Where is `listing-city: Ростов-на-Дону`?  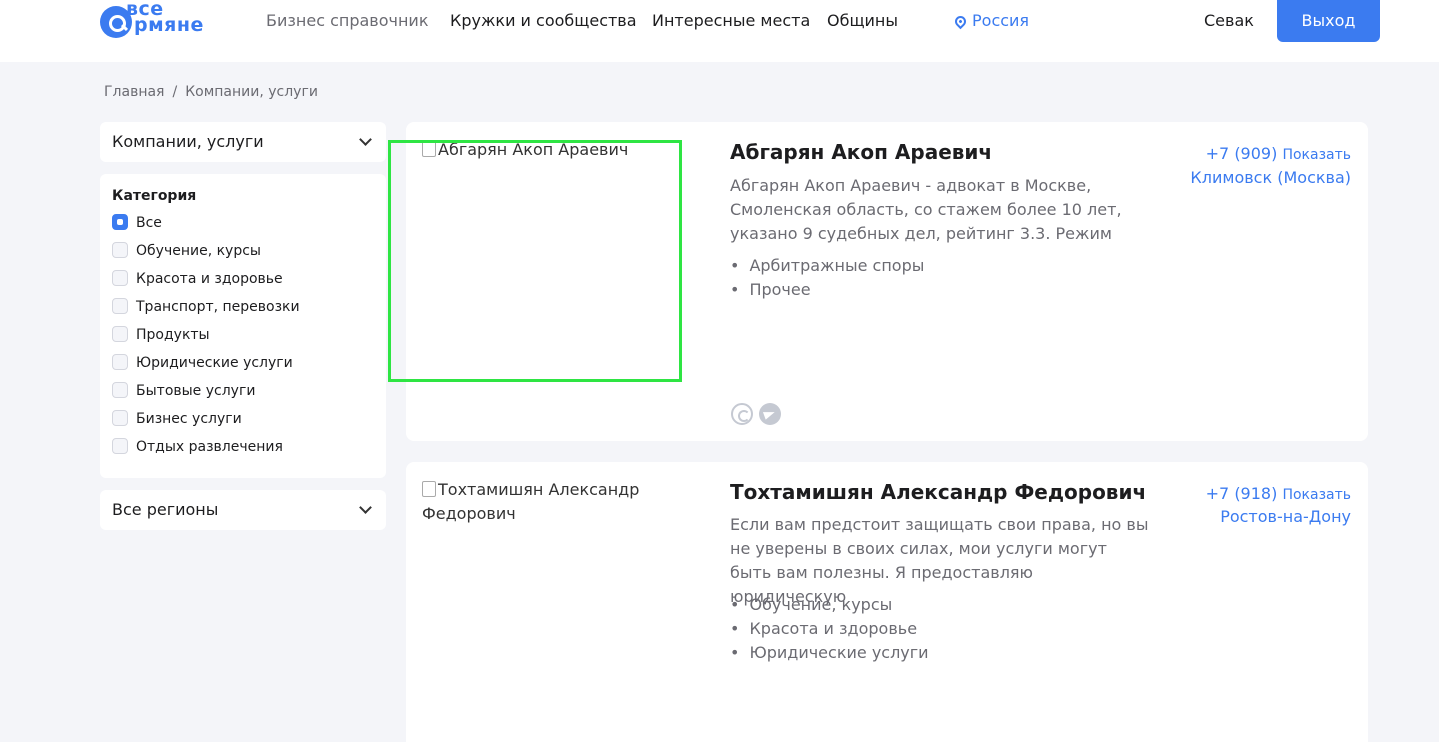 listing-city: Ростов-на-Дону is located at coordinates (1285, 516).